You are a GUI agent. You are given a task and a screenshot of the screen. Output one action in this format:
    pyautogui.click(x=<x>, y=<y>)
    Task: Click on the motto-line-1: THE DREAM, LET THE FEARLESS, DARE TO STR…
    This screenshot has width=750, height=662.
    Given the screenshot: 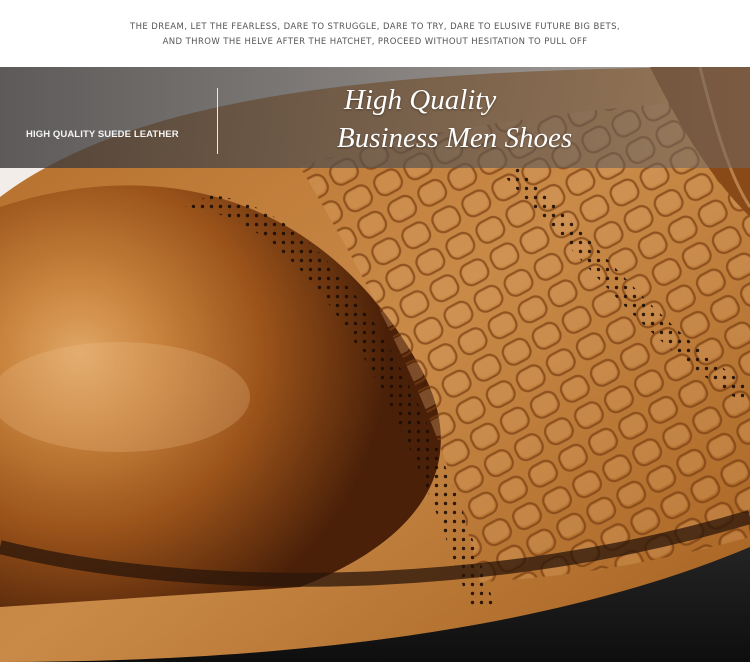 What is the action you would take?
    pyautogui.click(x=375, y=27)
    